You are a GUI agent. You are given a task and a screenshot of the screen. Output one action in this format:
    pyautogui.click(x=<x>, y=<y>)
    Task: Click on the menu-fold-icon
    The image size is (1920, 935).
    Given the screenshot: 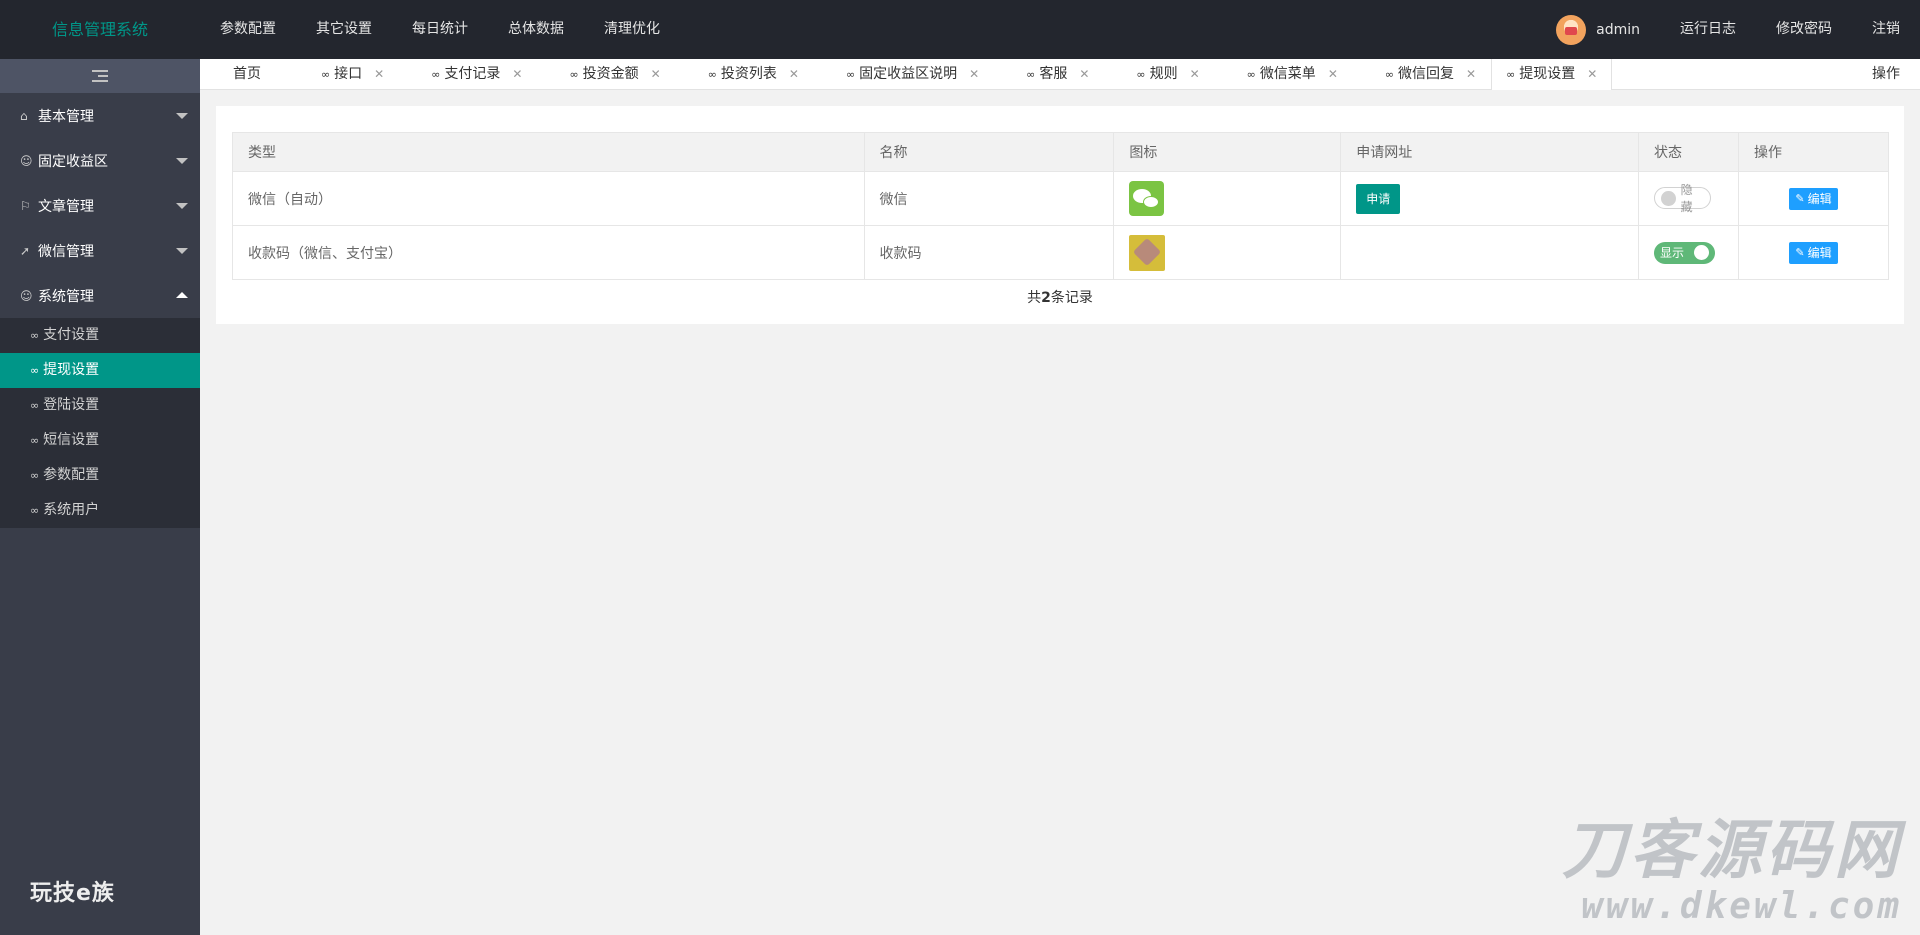 What is the action you would take?
    pyautogui.click(x=100, y=76)
    